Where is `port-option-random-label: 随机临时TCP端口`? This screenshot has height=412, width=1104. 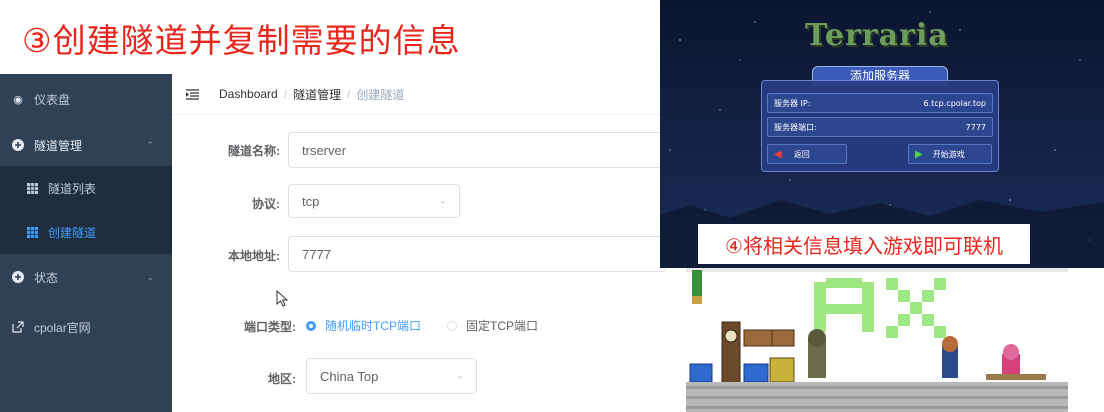 port-option-random-label: 随机临时TCP端口 is located at coordinates (373, 326).